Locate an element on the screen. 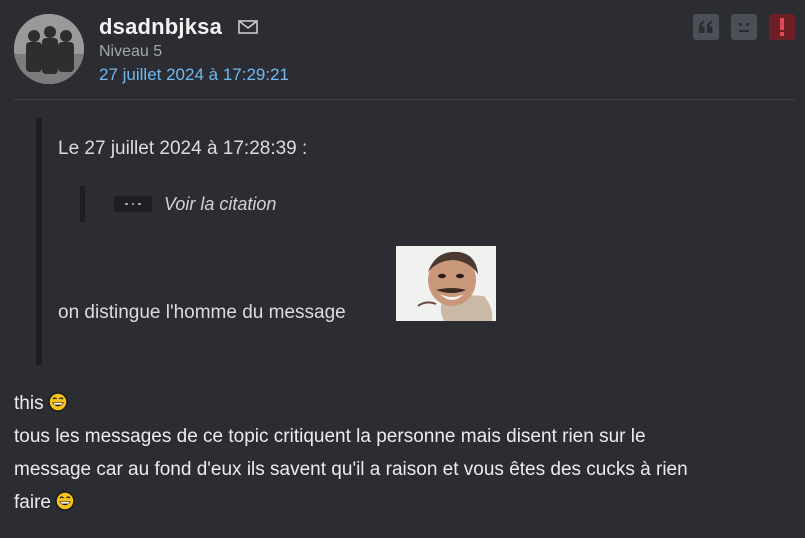 Image resolution: width=805 pixels, height=538 pixels. sad-face-icon is located at coordinates (744, 27).